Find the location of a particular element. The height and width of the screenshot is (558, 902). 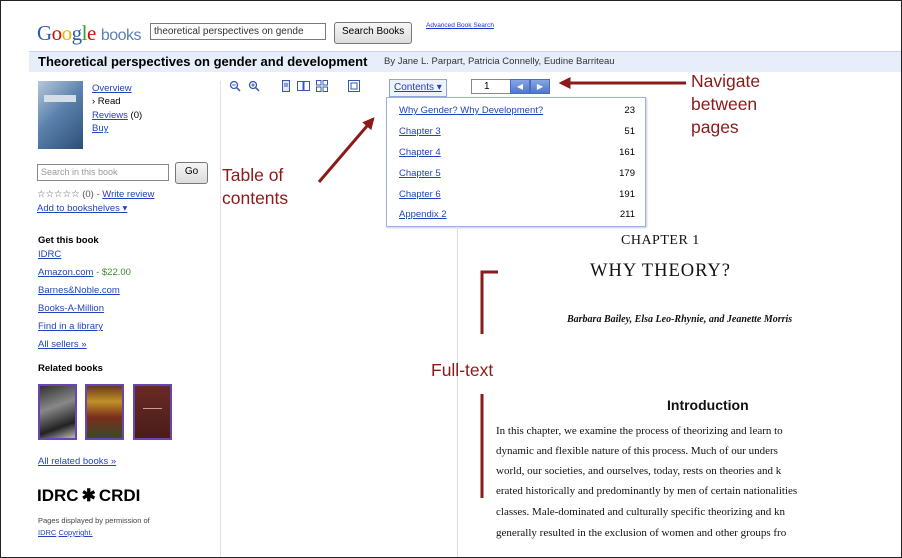

navigate-annotation: Navigate between pages is located at coordinates (726, 104).